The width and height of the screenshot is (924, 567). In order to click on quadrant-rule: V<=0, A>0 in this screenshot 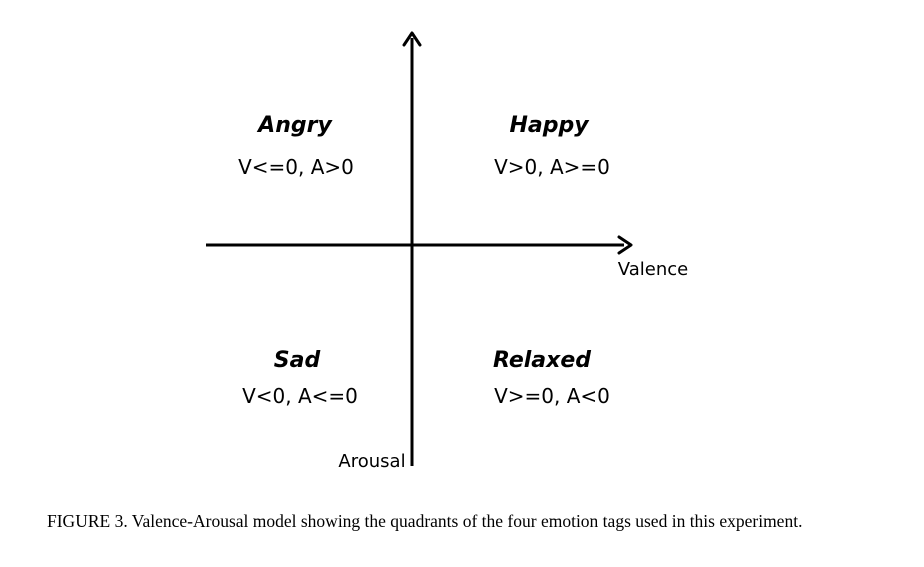, I will do `click(296, 167)`.